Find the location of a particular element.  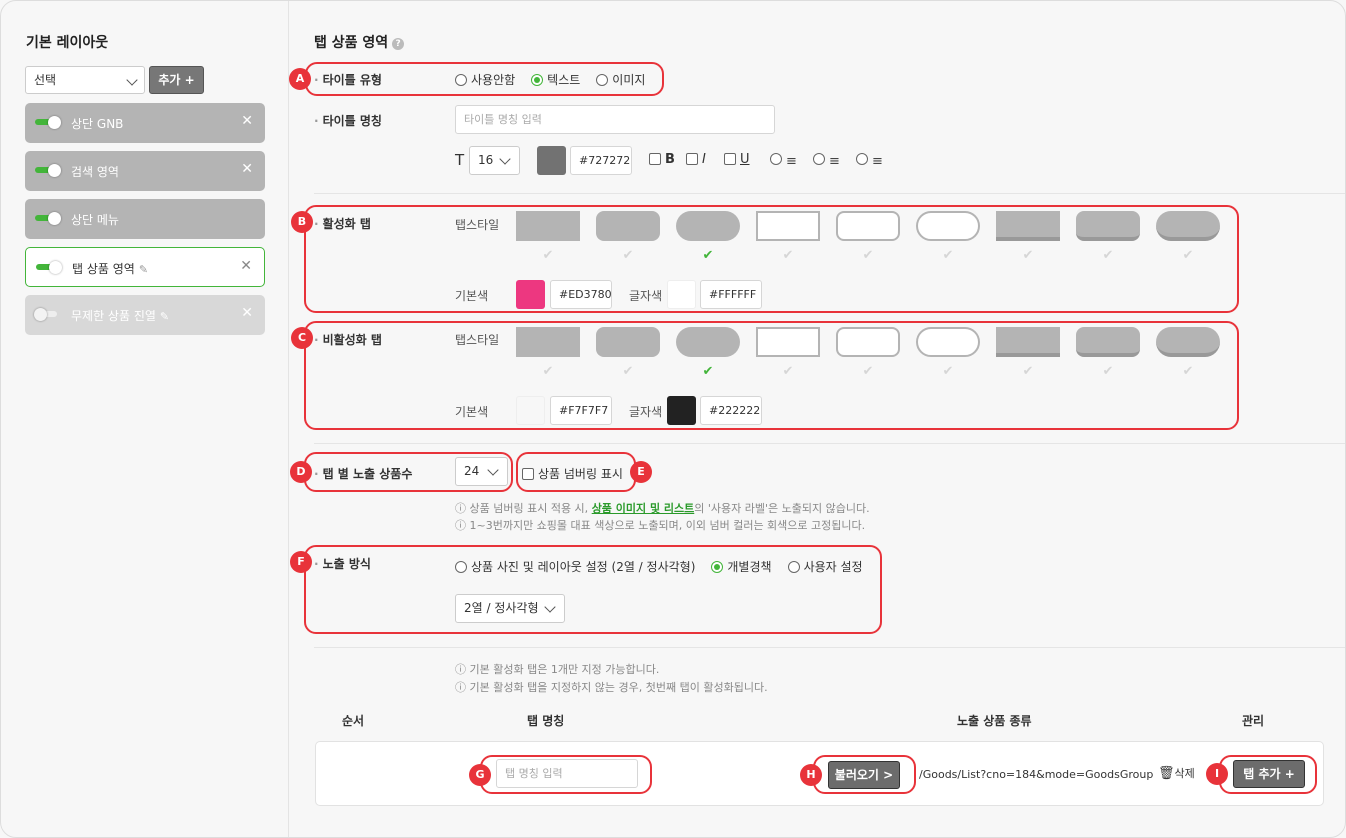

title-type-radios: 사용안함 텍스트 이미지 is located at coordinates (550, 79).